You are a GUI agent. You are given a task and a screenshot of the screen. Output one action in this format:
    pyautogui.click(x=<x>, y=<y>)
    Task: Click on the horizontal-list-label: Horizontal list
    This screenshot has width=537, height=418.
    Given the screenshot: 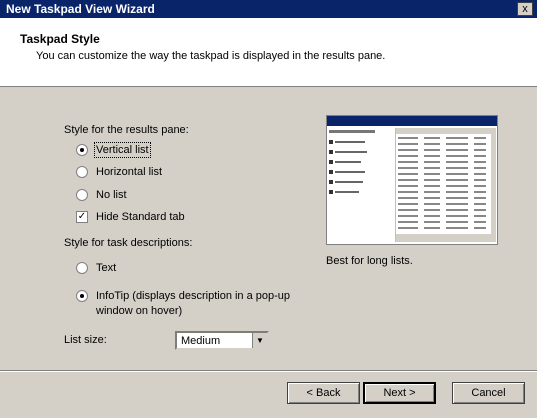 What is the action you would take?
    pyautogui.click(x=129, y=172)
    